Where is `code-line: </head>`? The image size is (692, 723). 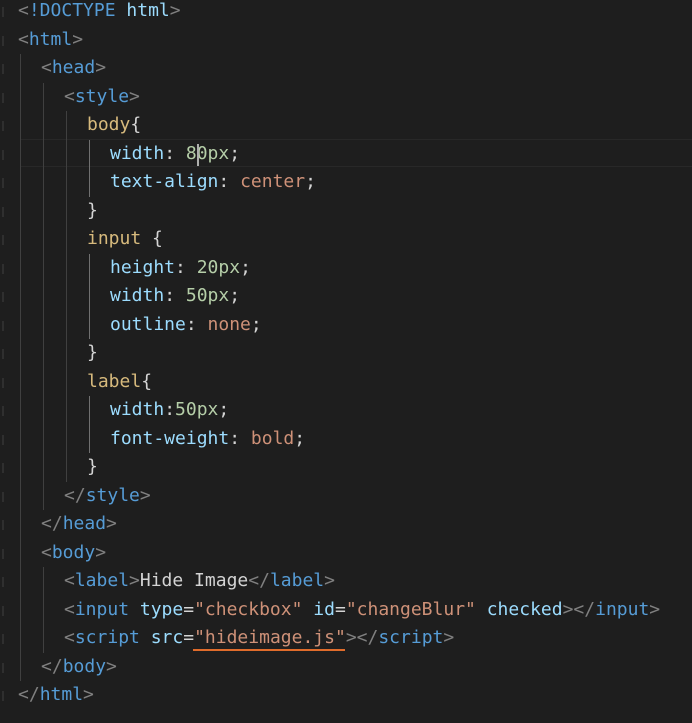
code-line: </head> is located at coordinates (346, 524).